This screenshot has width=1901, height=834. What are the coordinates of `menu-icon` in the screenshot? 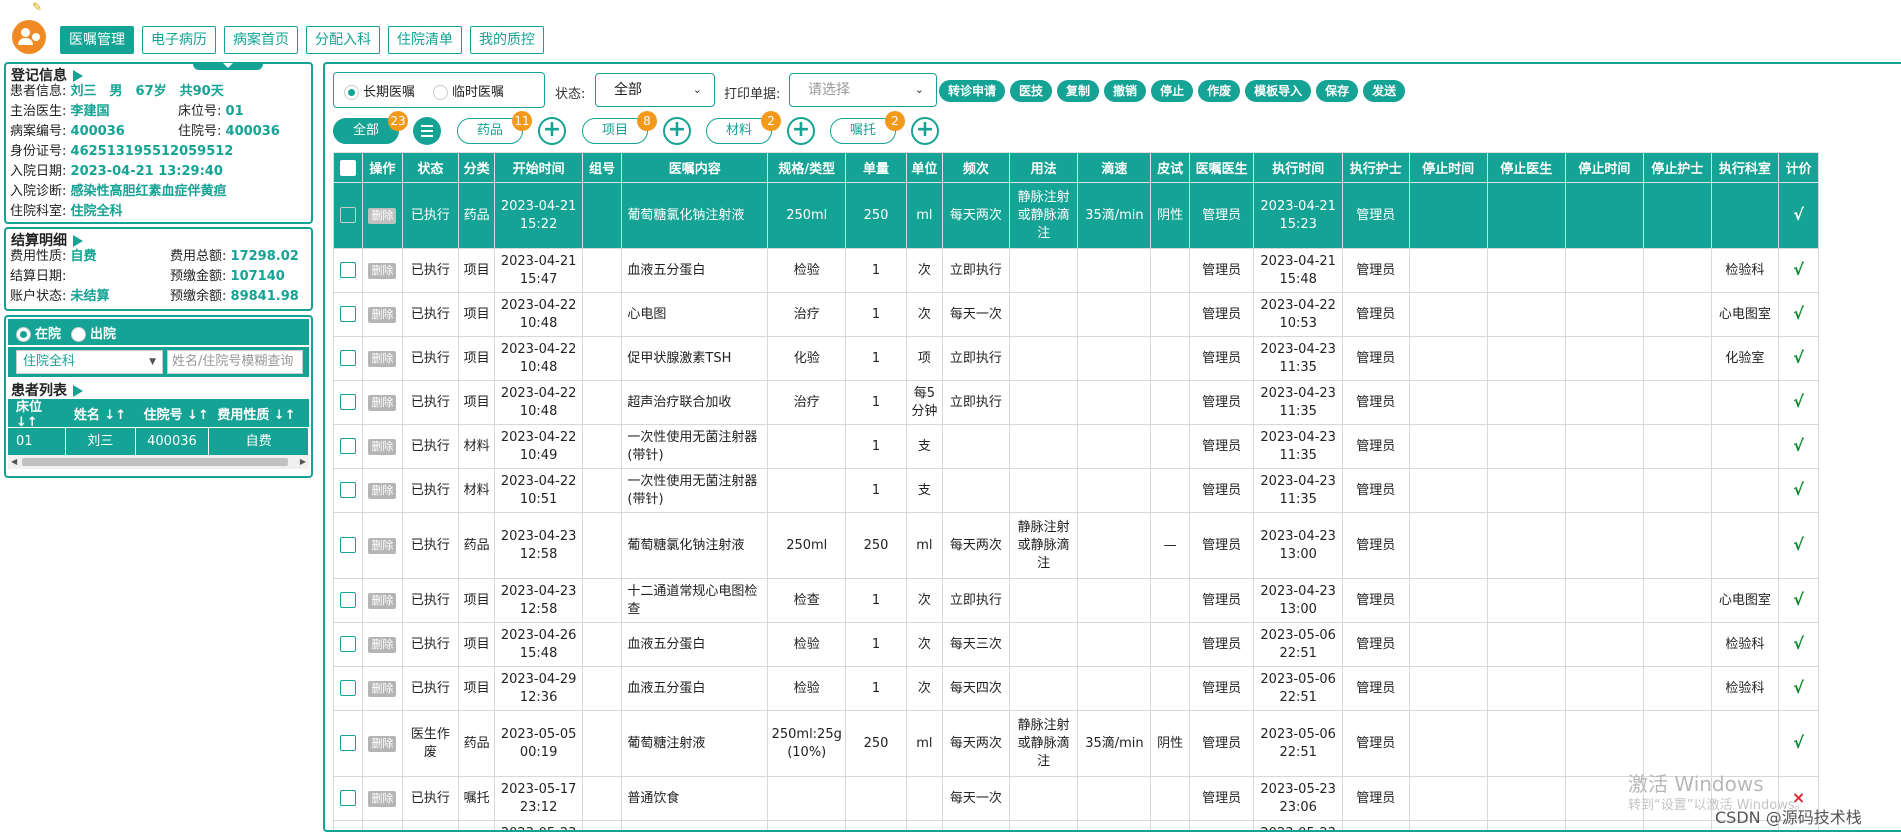 It's located at (427, 131).